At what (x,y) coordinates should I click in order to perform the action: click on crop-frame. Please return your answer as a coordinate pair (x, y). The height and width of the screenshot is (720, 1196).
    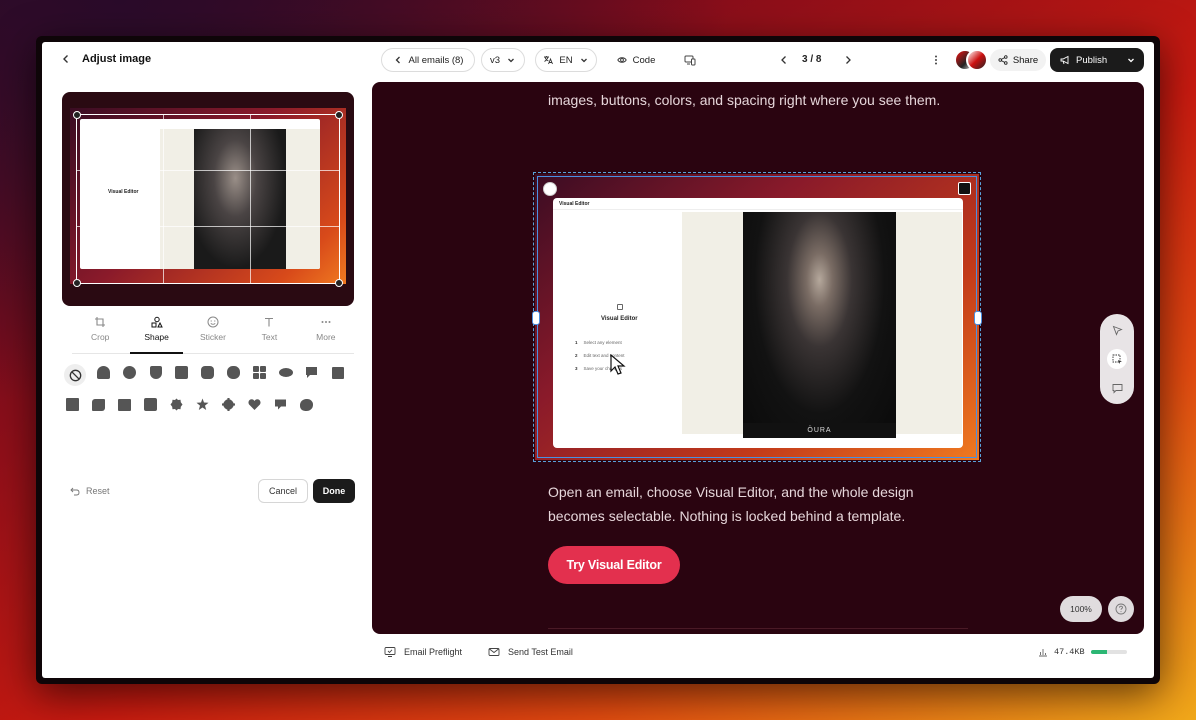
    Looking at the image, I should click on (208, 199).